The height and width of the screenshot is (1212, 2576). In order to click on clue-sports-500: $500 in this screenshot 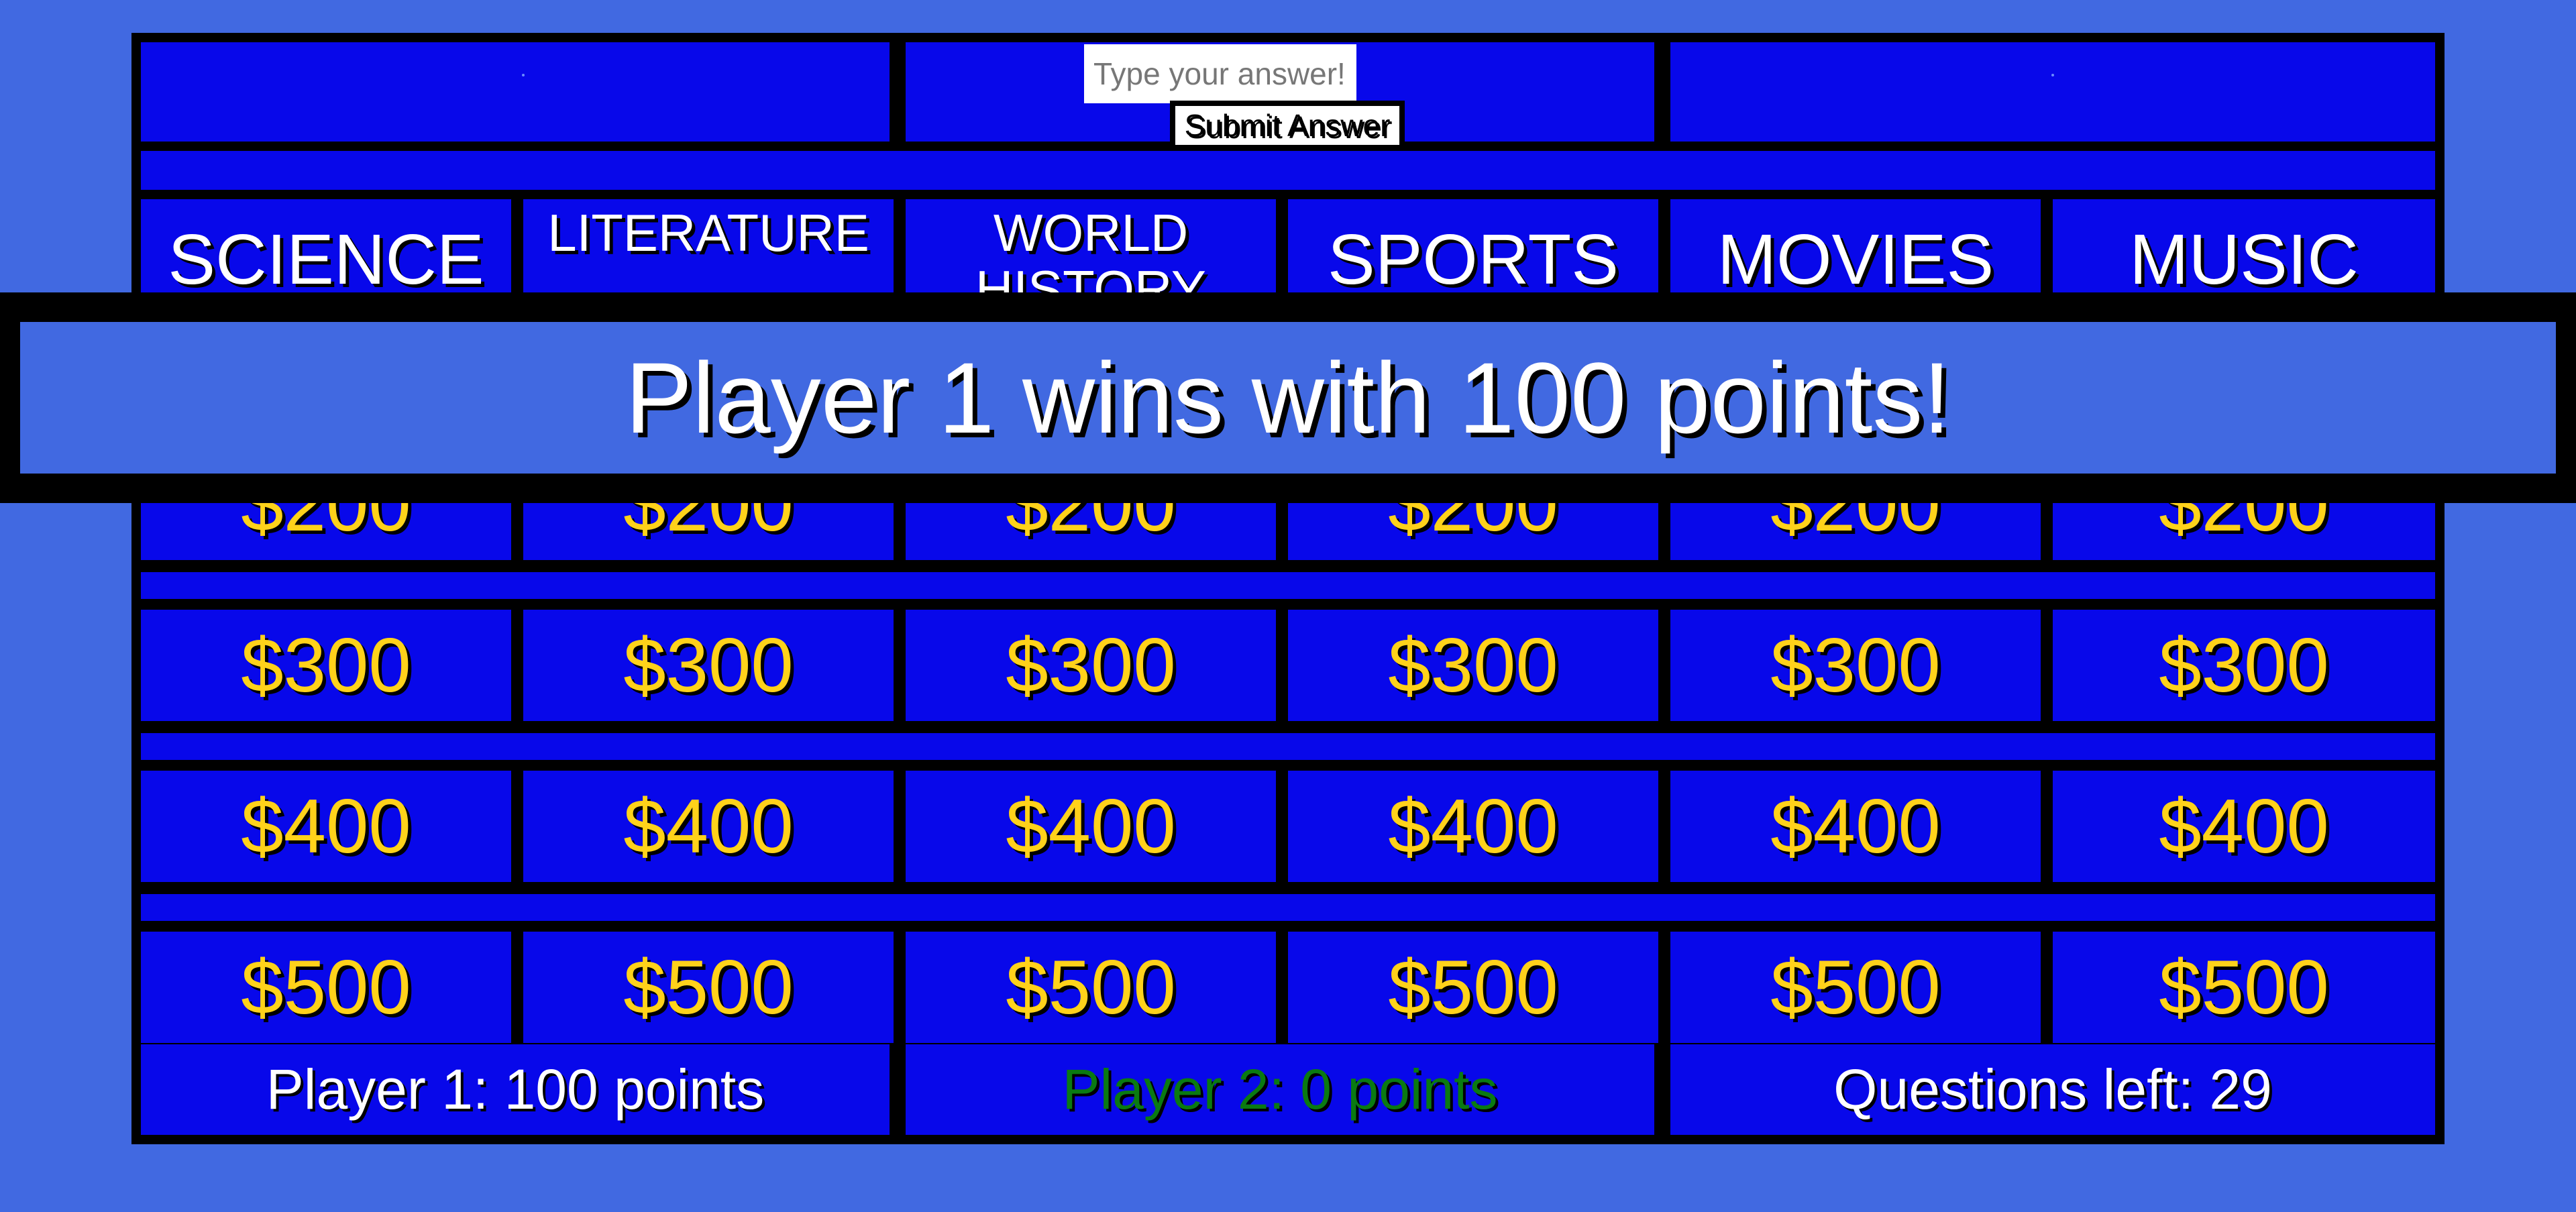, I will do `click(1473, 987)`.